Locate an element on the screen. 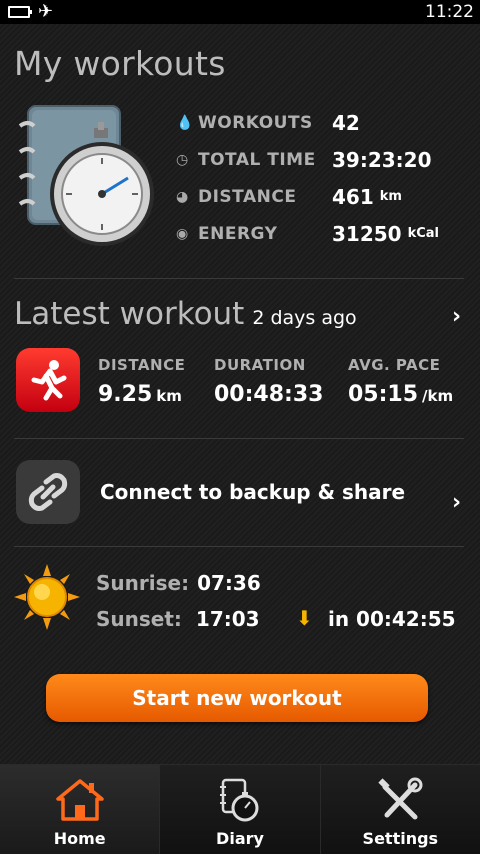  metric-value: 9.25 km is located at coordinates (140, 394).